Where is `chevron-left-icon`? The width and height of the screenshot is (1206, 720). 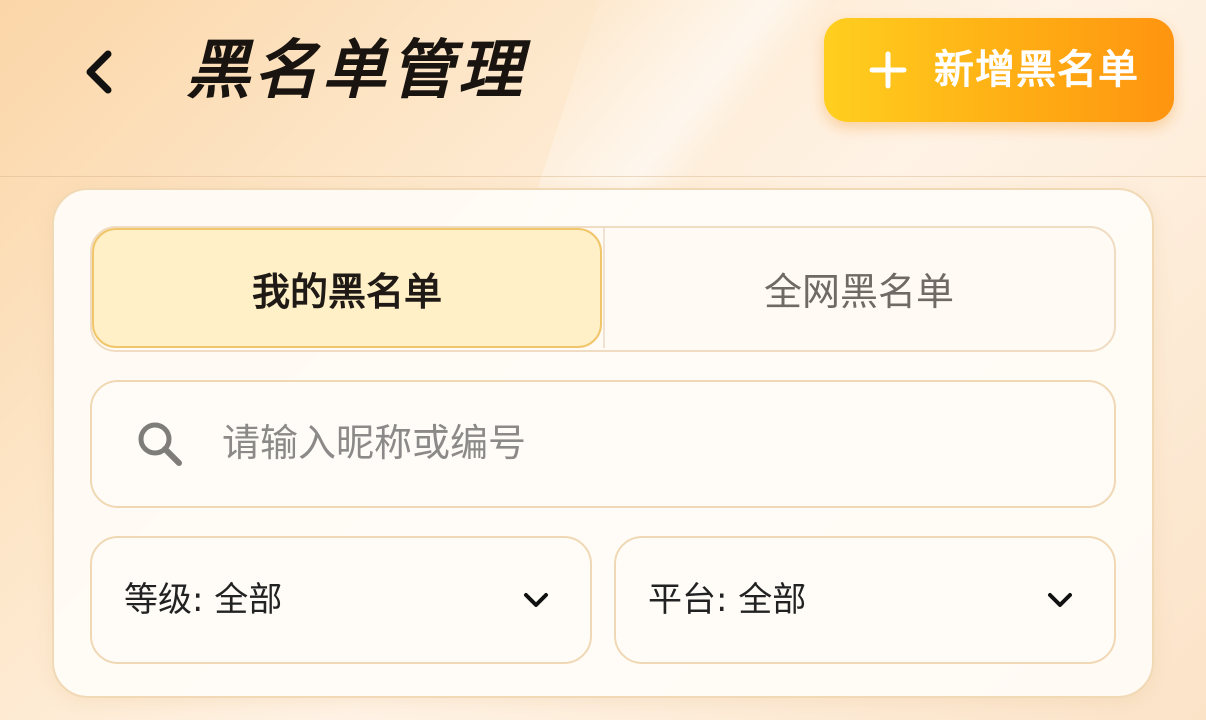 chevron-left-icon is located at coordinates (99, 72).